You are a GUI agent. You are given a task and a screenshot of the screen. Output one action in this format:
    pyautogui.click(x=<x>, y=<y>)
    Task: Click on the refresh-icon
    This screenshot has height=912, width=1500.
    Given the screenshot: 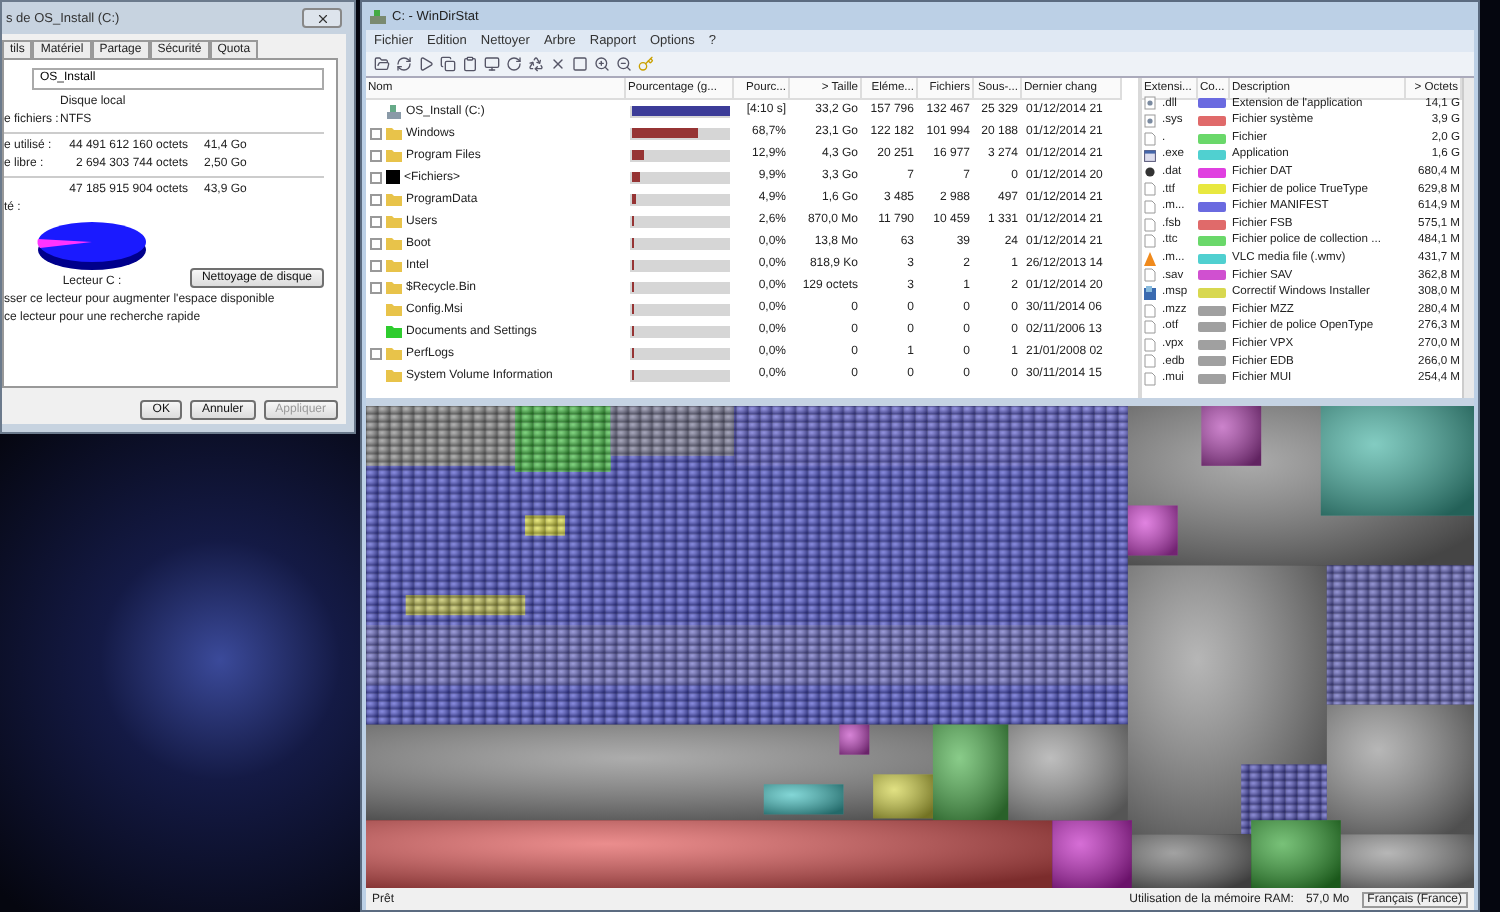 What is the action you would take?
    pyautogui.click(x=404, y=64)
    